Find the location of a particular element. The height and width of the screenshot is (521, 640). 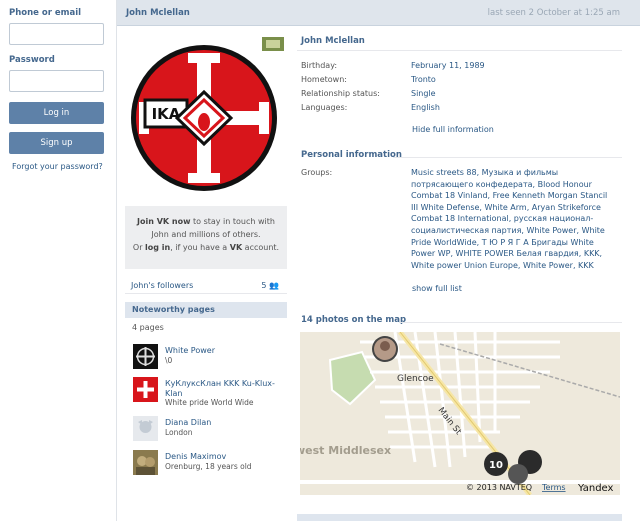

phone-input is located at coordinates (56, 34).